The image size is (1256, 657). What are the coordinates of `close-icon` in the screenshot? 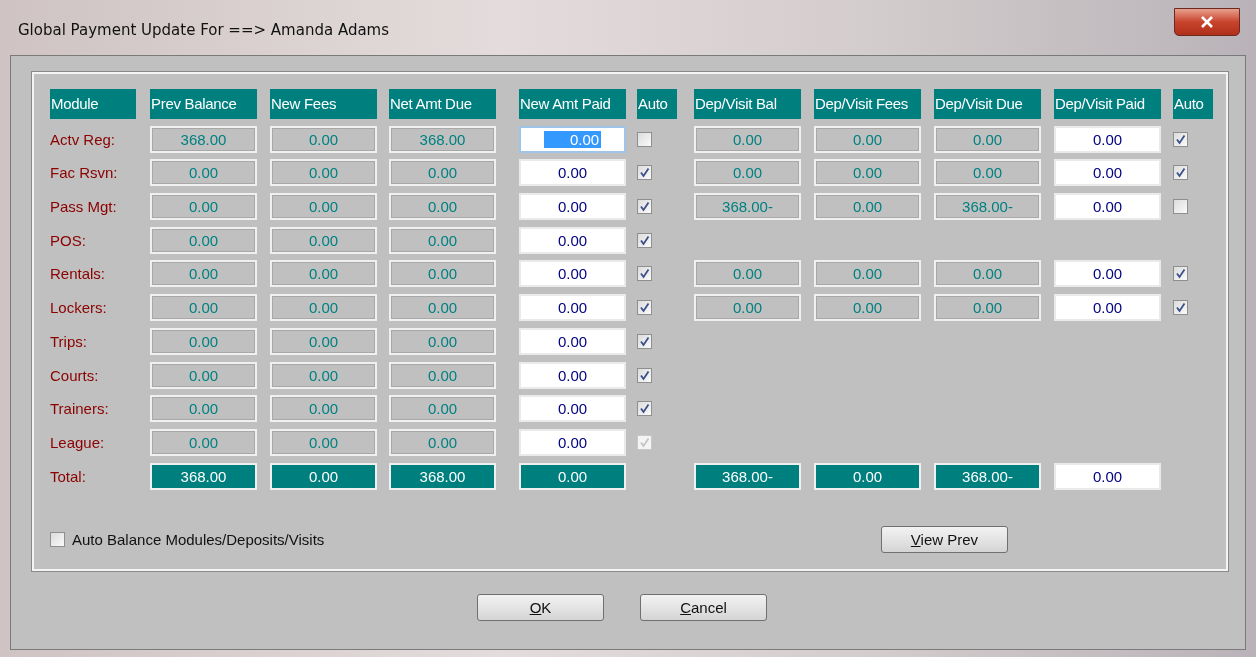 It's located at (1207, 22).